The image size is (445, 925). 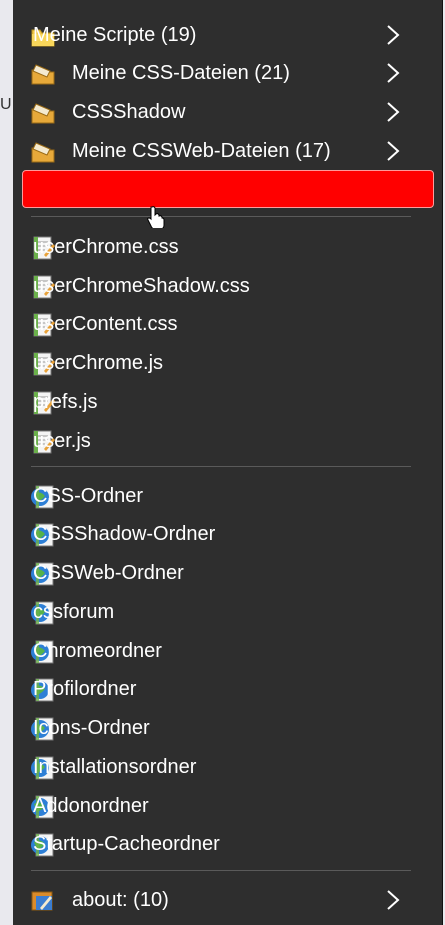 What do you see at coordinates (227, 612) in the screenshot?
I see `folder-item-cssforum: cssforum` at bounding box center [227, 612].